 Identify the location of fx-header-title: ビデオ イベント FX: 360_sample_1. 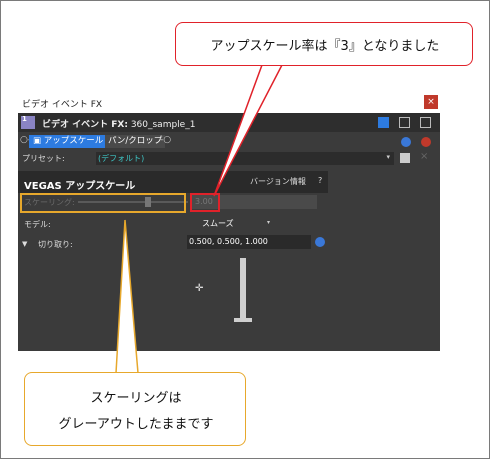
(118, 123).